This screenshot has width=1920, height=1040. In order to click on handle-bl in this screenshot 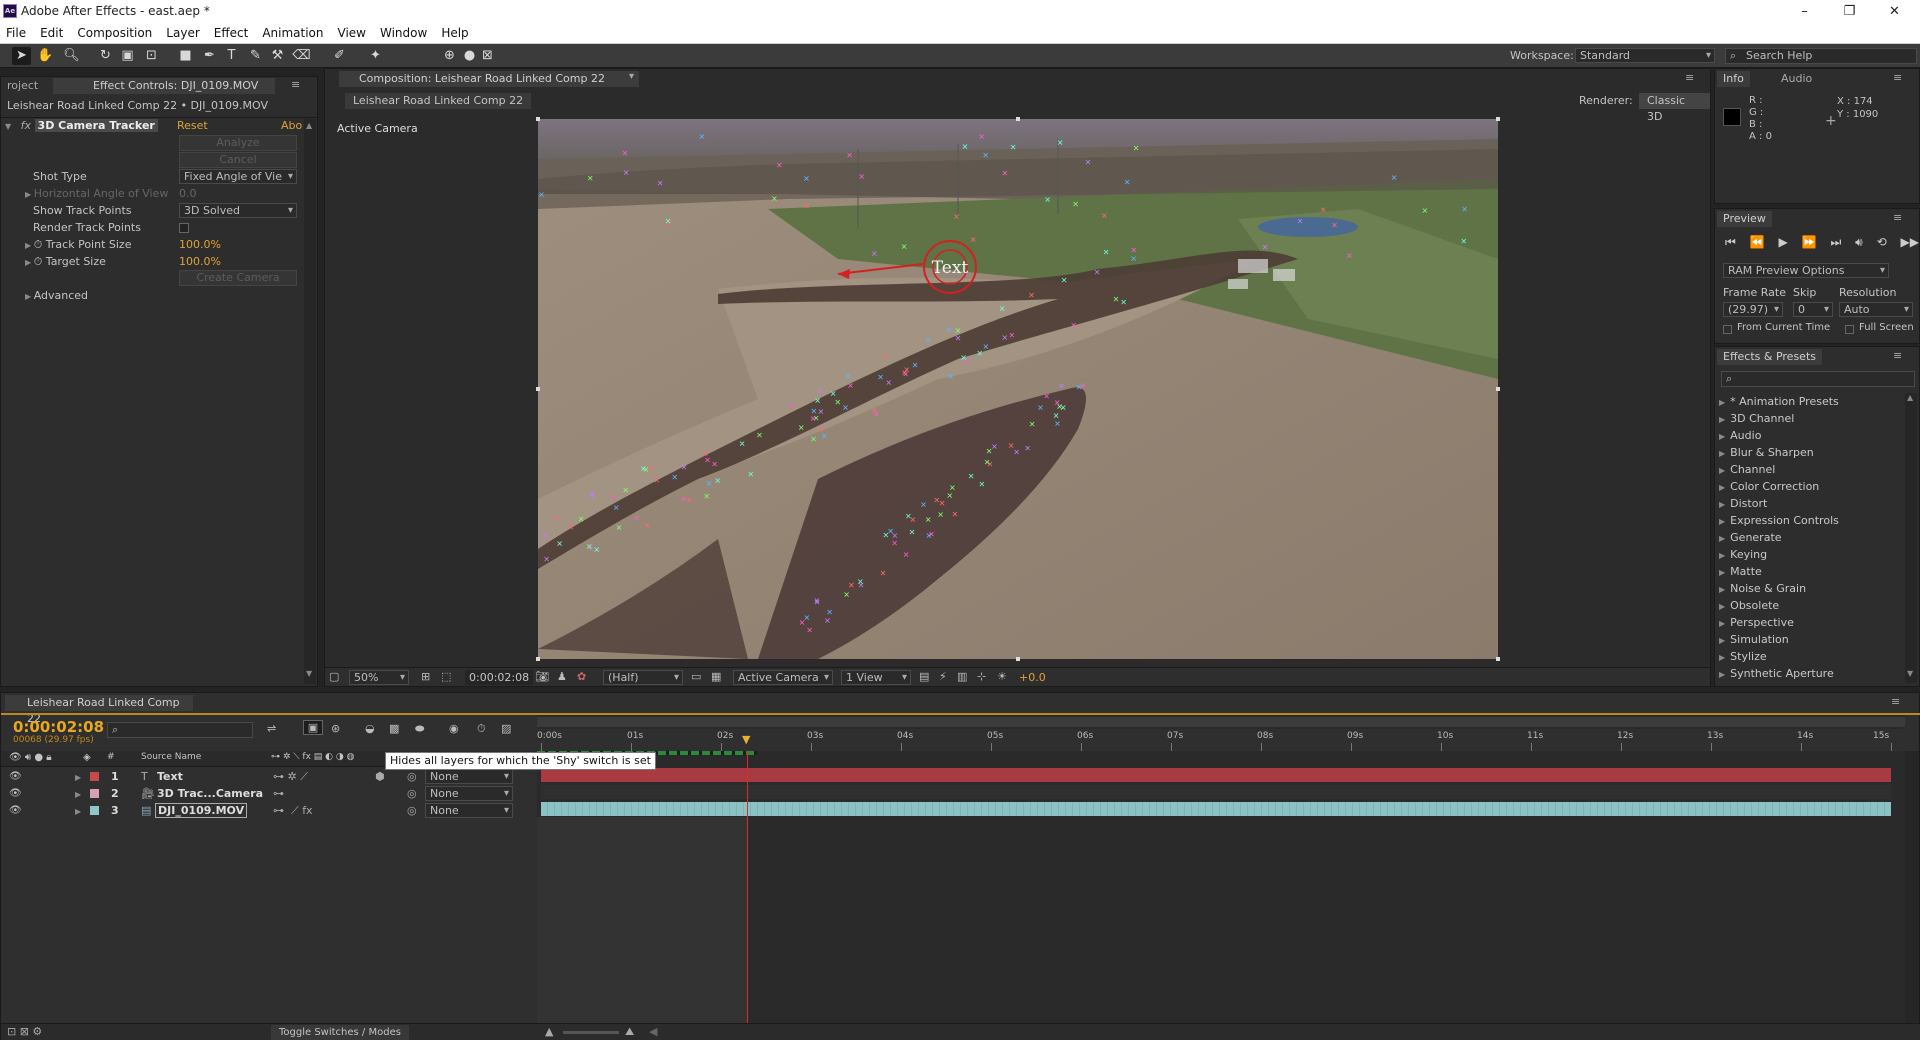, I will do `click(538, 659)`.